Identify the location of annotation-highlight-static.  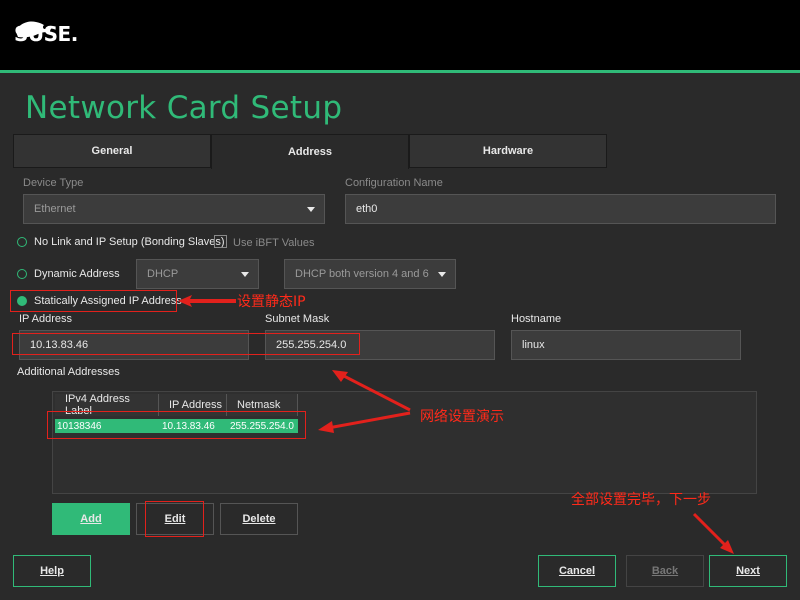
(93, 301).